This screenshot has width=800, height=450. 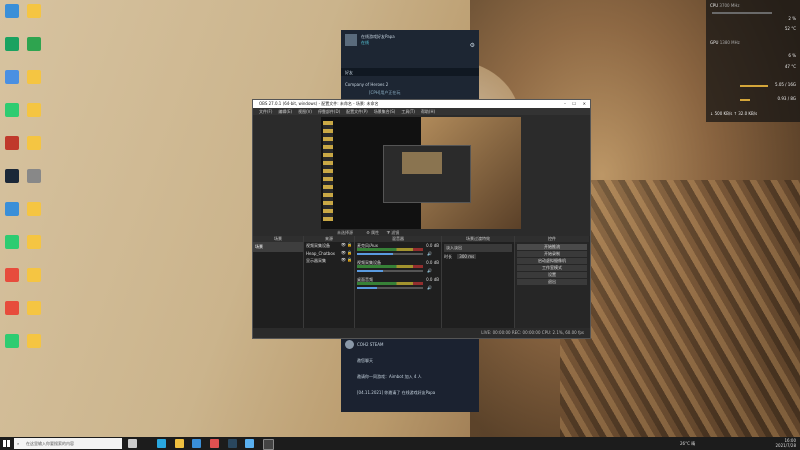 I want to click on close-icon: ✕, so click(x=584, y=104).